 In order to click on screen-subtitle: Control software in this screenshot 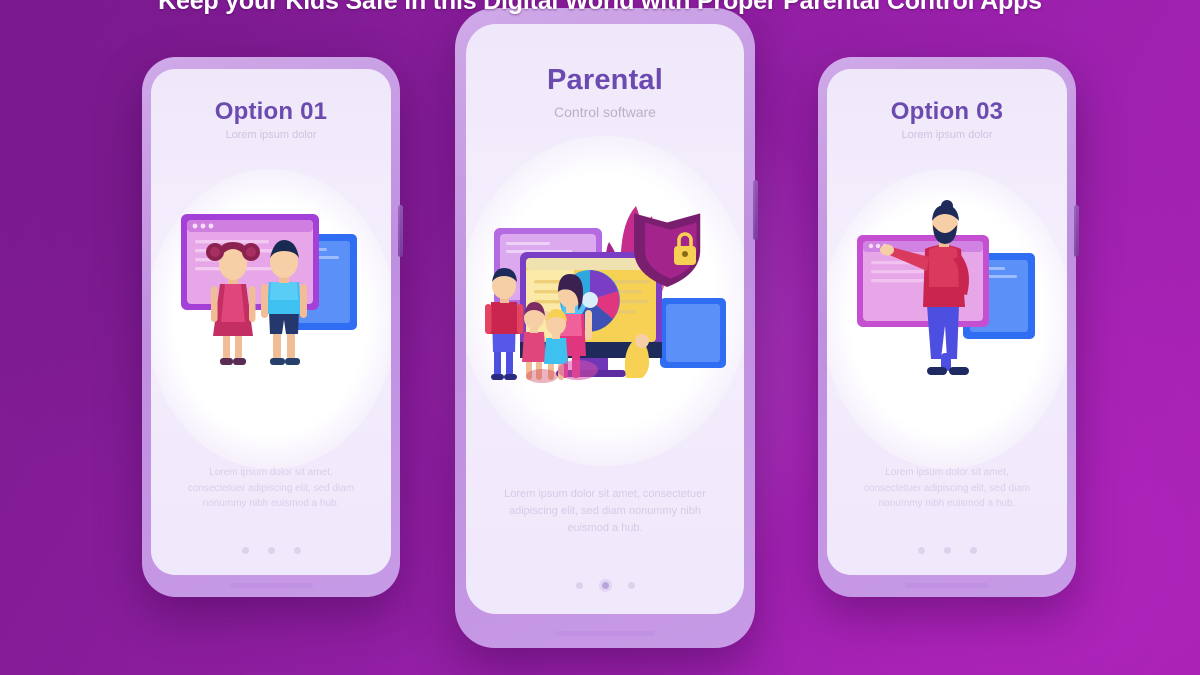, I will do `click(605, 112)`.